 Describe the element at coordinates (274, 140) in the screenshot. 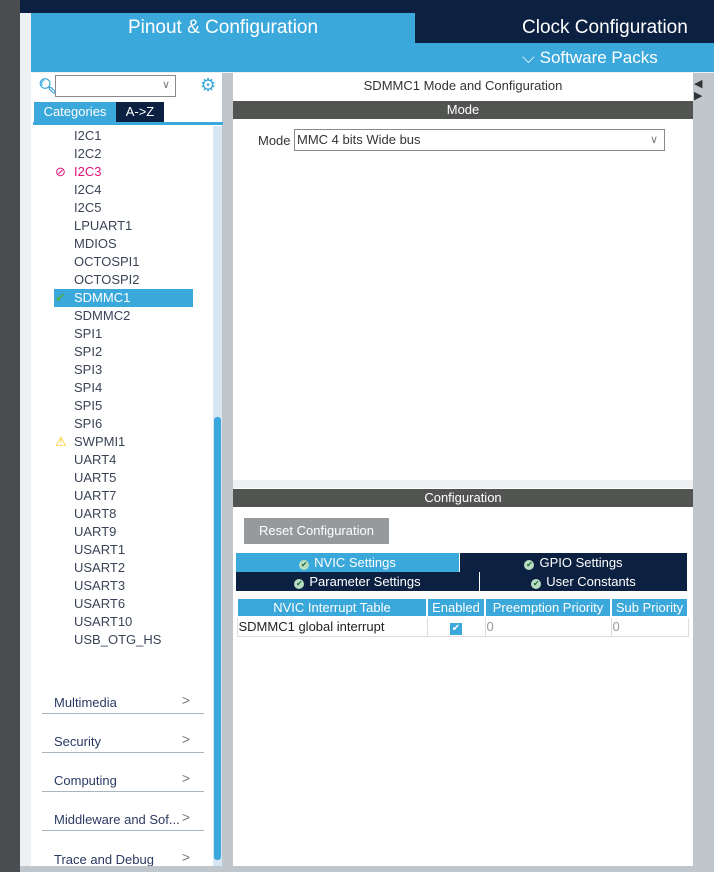

I see `mode-label: Mode` at that location.